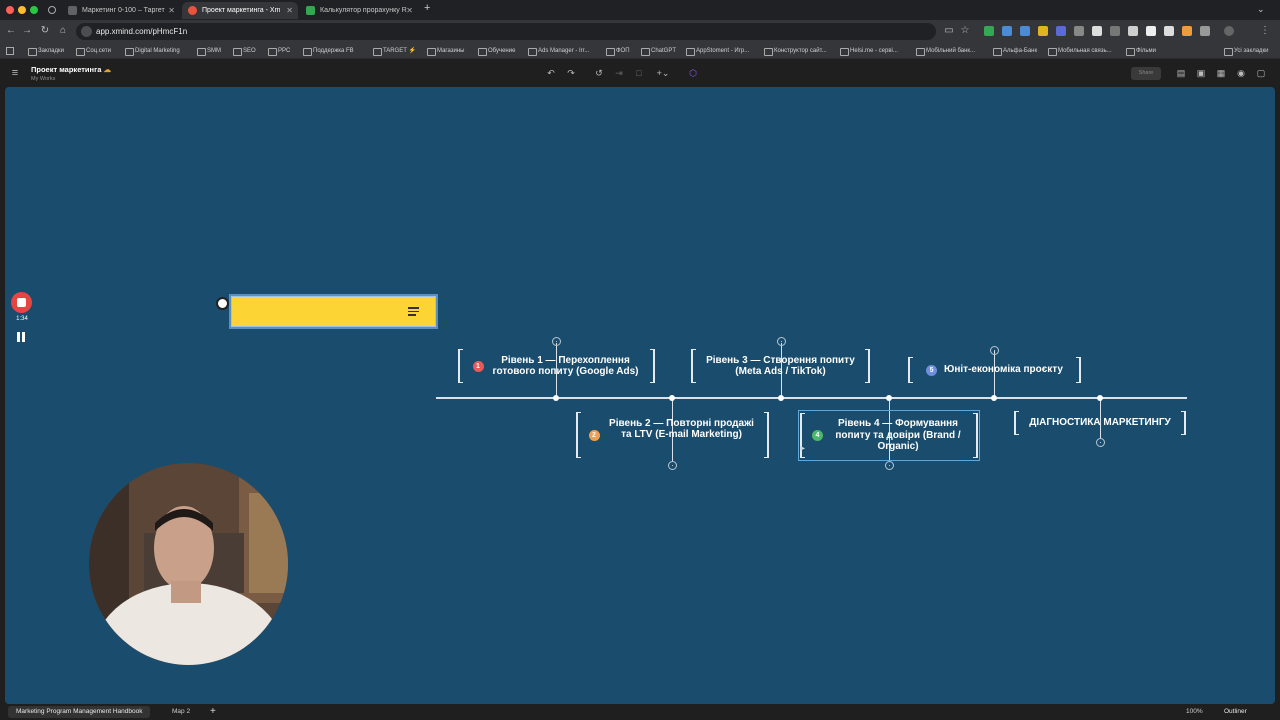  What do you see at coordinates (1229, 31) in the screenshot?
I see `profile-avatar` at bounding box center [1229, 31].